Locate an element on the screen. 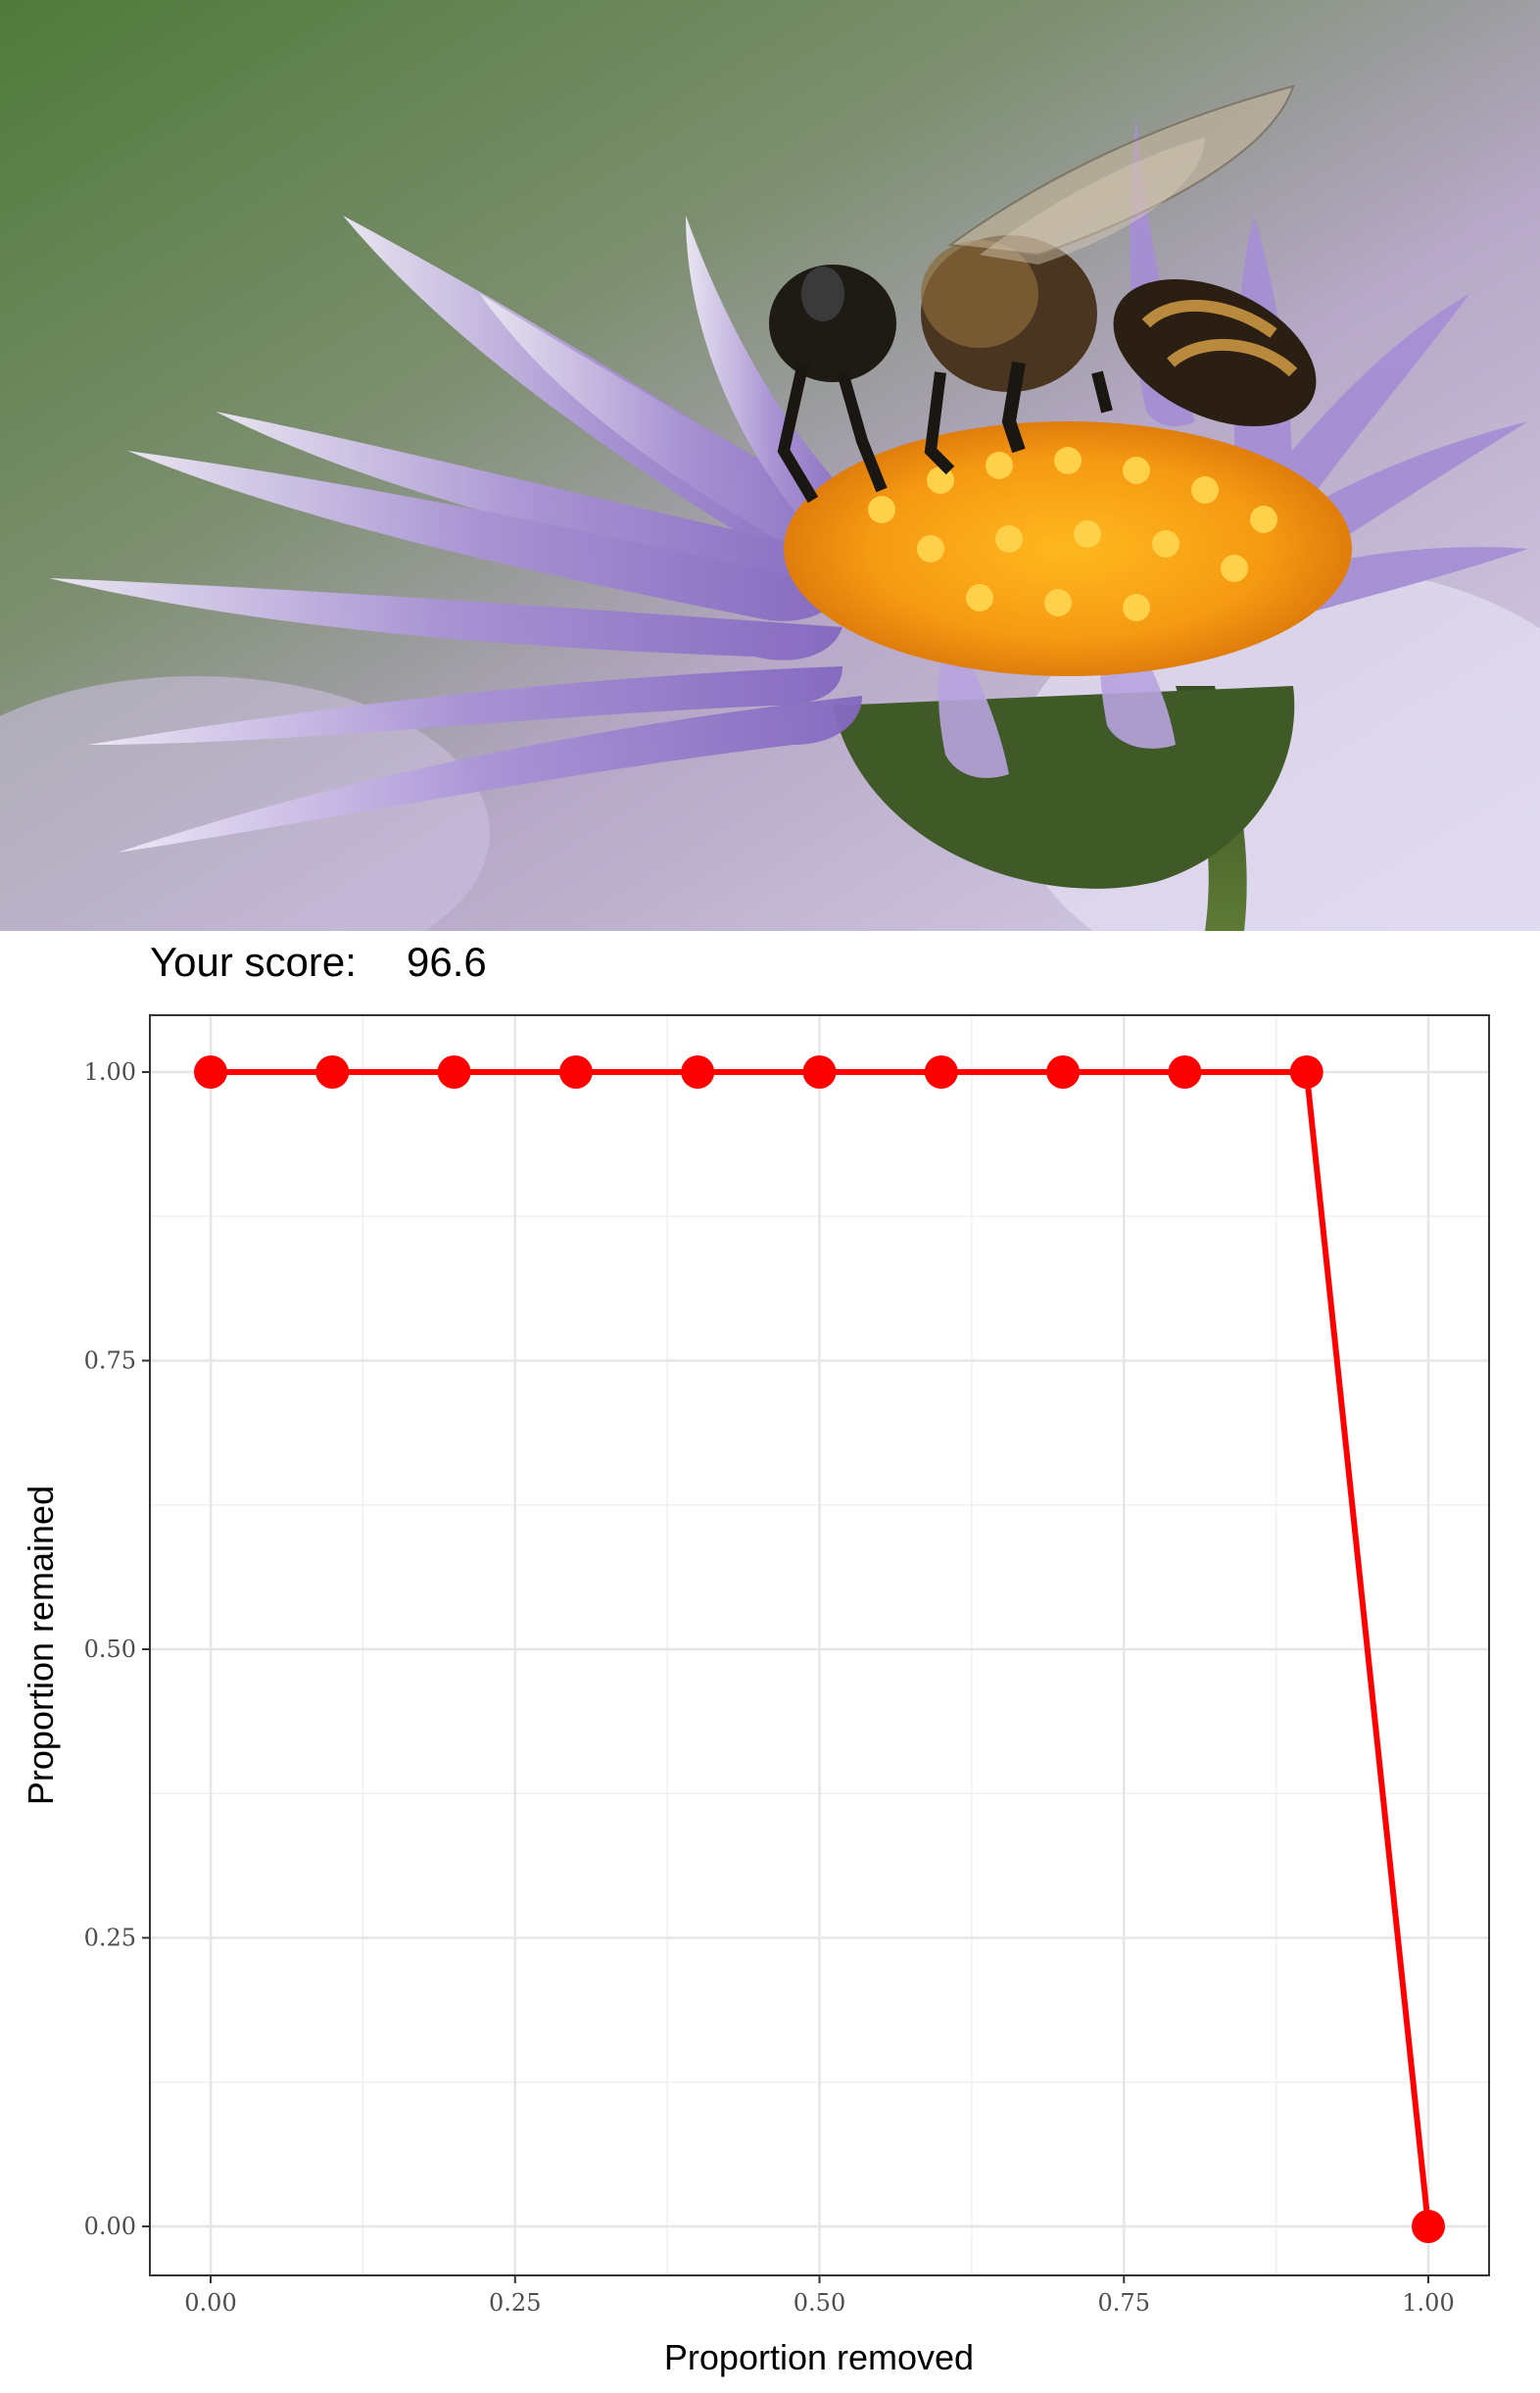  x-tick-label: 0.00 is located at coordinates (210, 2303).